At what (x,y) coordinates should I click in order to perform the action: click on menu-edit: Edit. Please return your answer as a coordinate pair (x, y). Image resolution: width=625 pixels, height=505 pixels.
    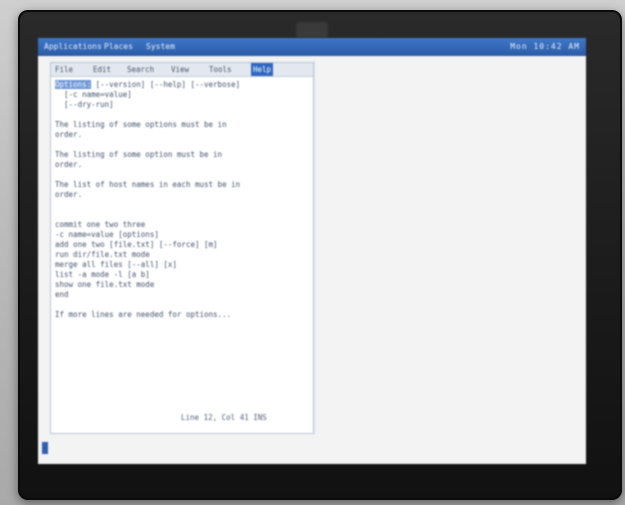
    Looking at the image, I should click on (102, 69).